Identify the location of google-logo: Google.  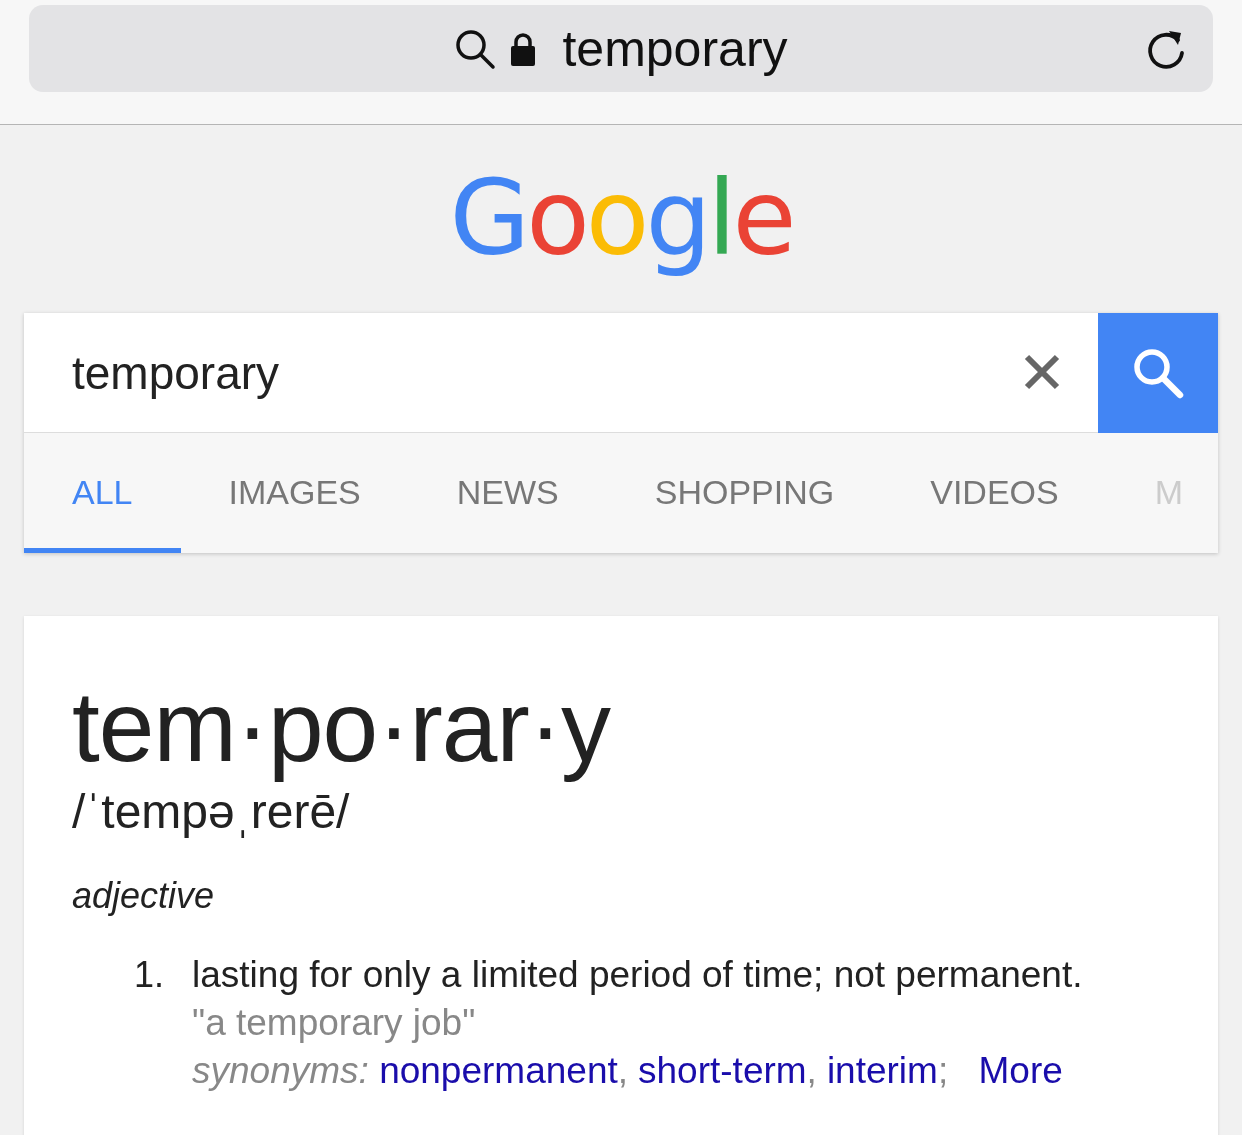
(621, 218).